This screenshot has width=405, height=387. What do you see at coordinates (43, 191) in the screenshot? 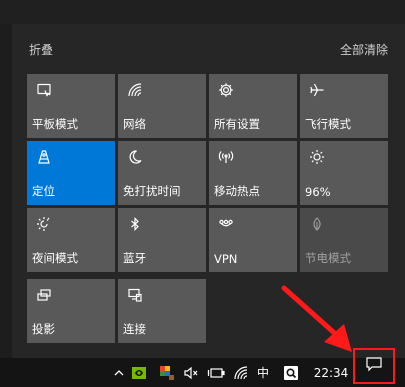
I see `tile-label: 定位` at bounding box center [43, 191].